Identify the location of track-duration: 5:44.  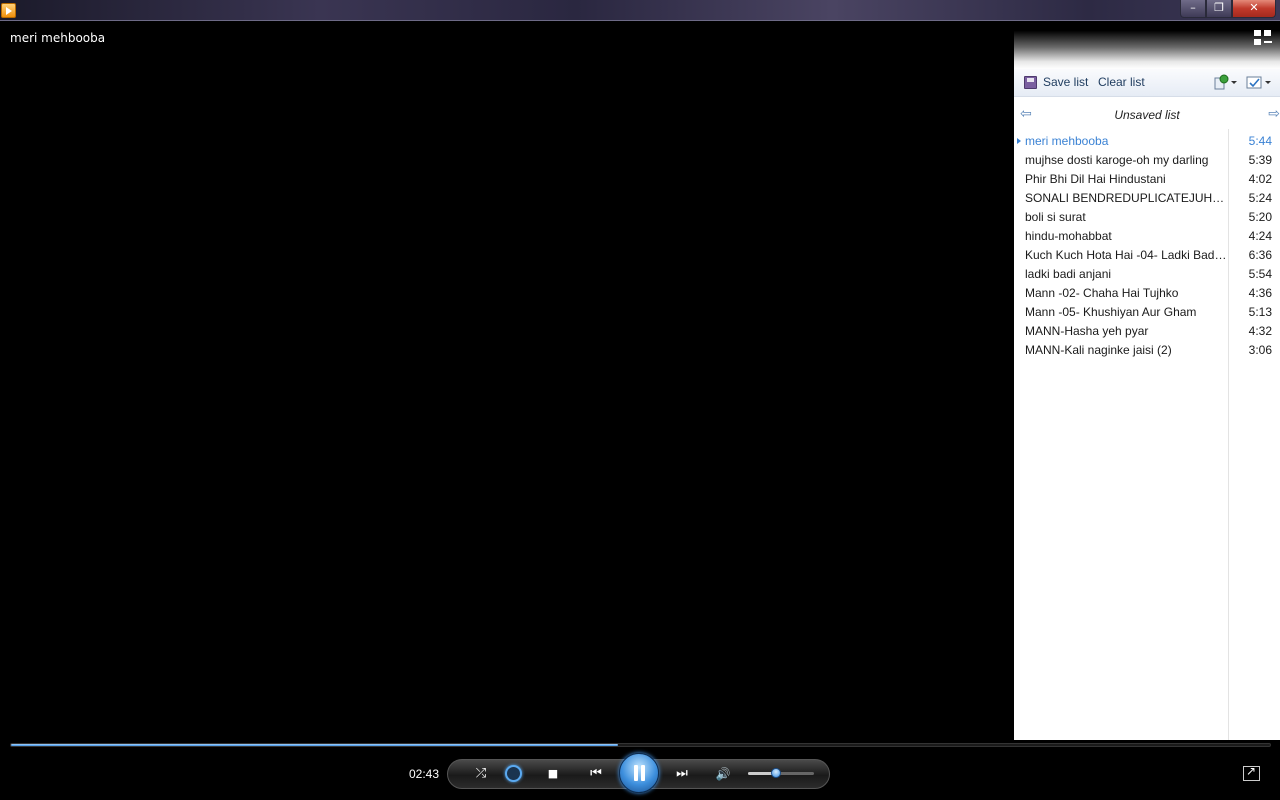
(1260, 141).